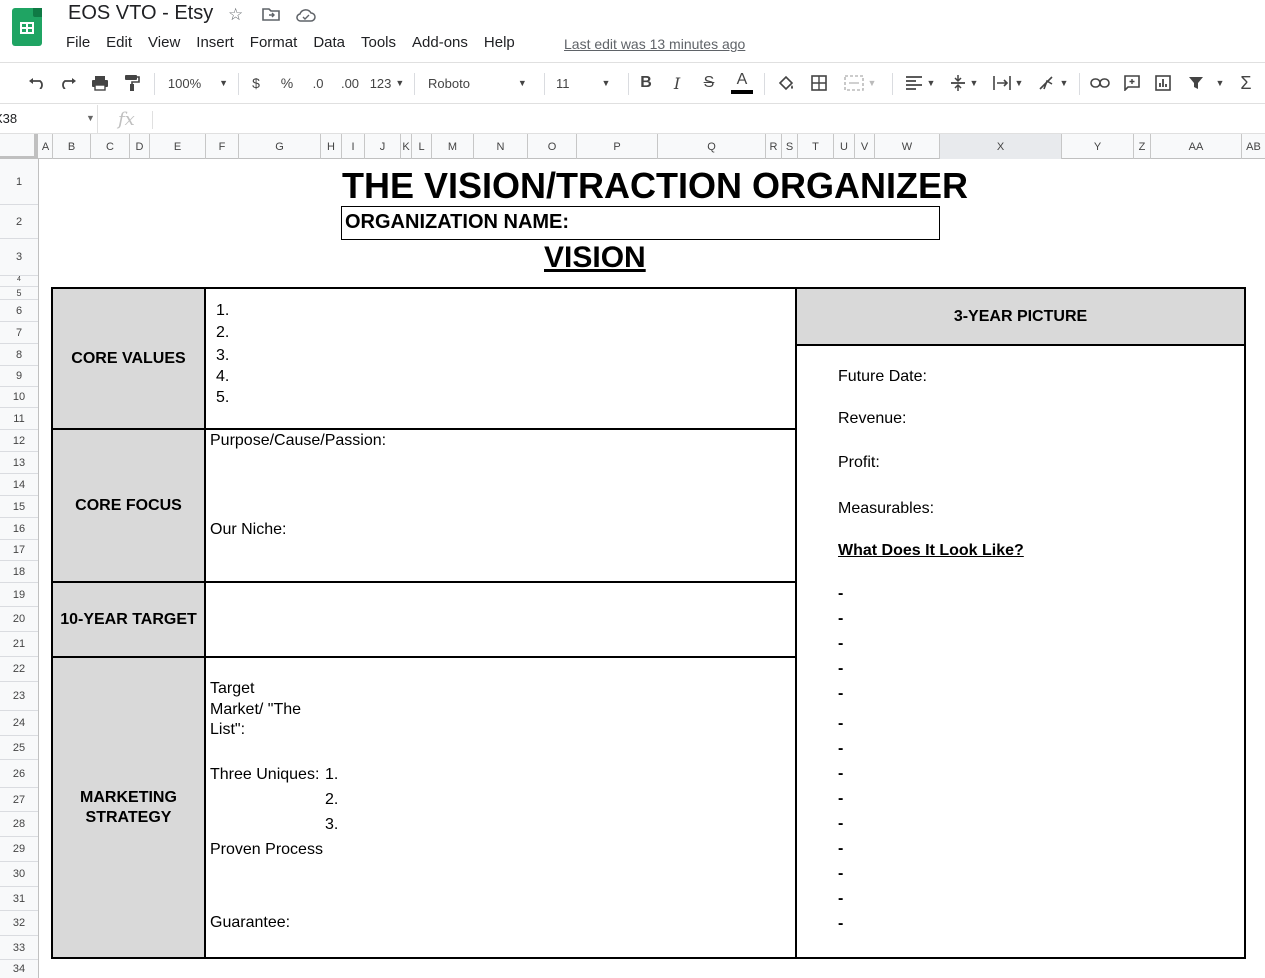 The width and height of the screenshot is (1265, 978). I want to click on column-header-c: C, so click(110, 146).